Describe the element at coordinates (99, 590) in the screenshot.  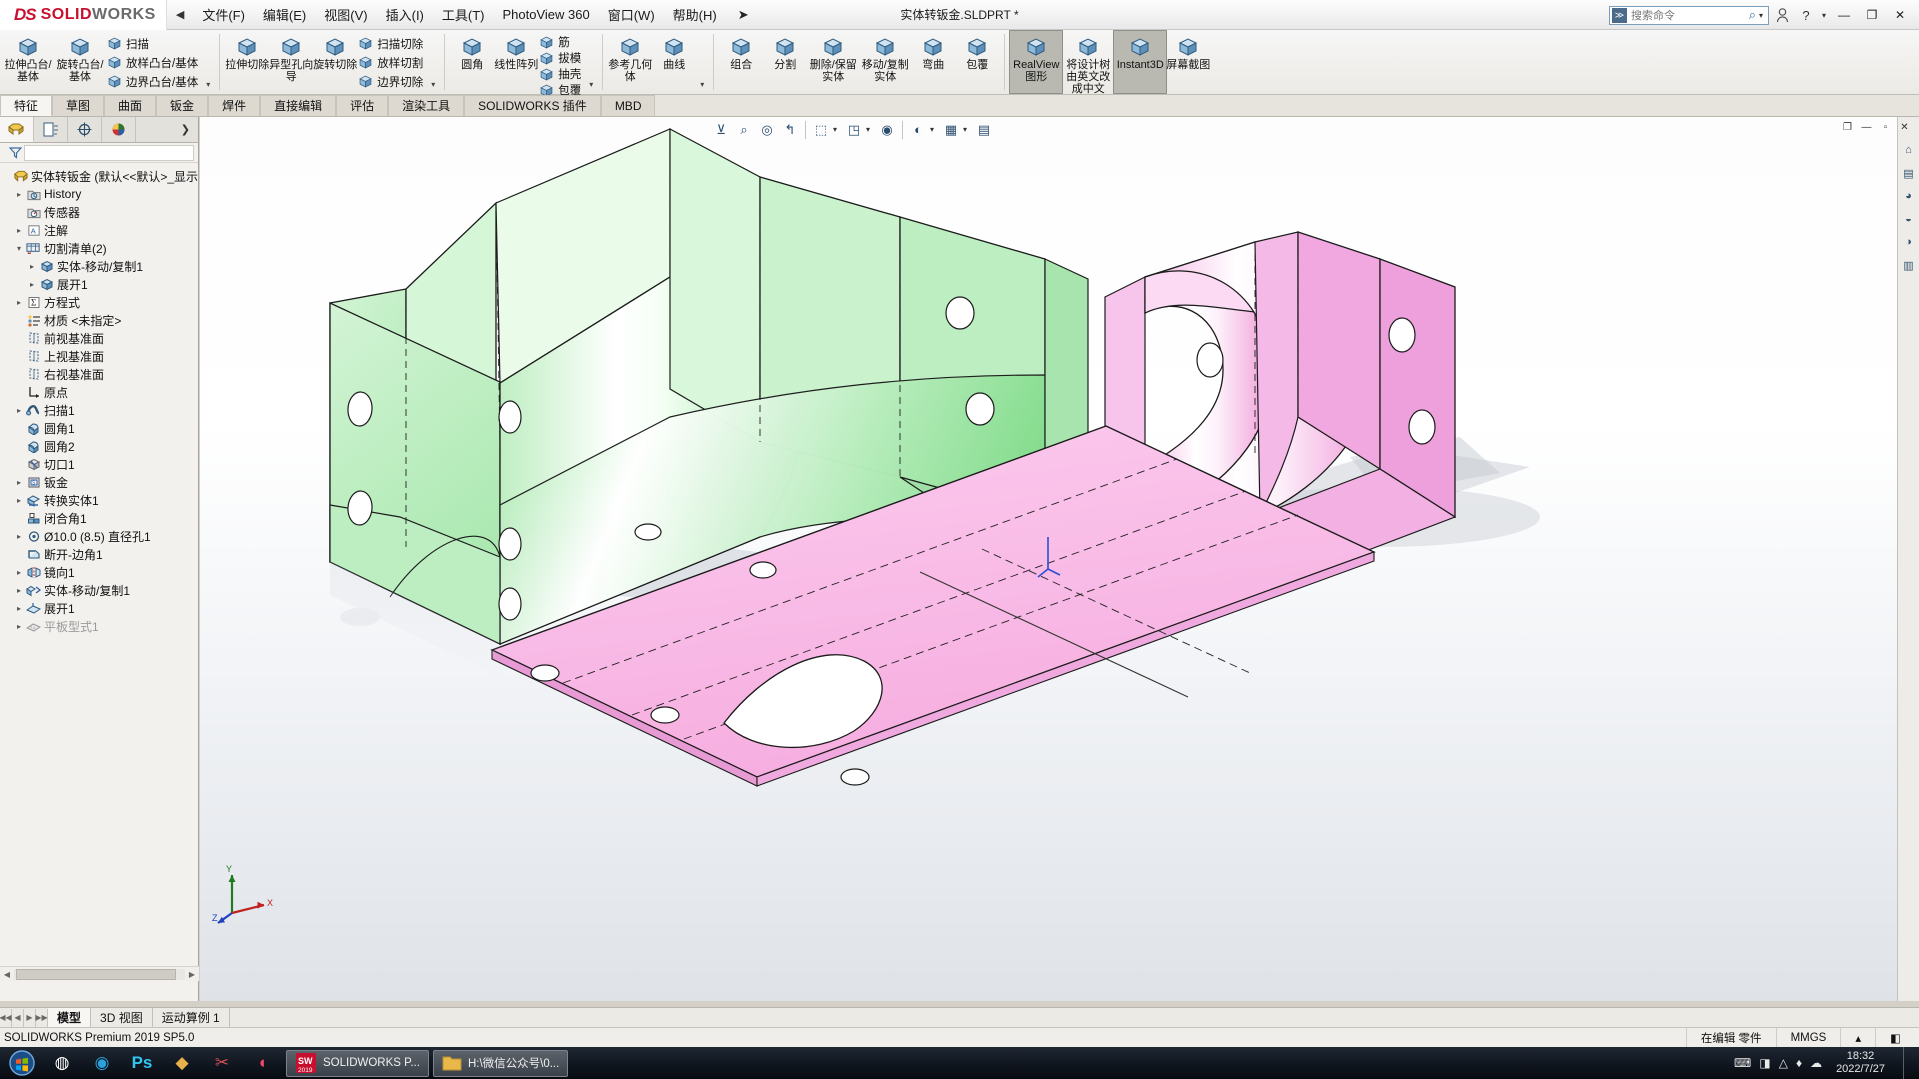
I see `tree-node-23: ▸ 实体-移动/复制1` at that location.